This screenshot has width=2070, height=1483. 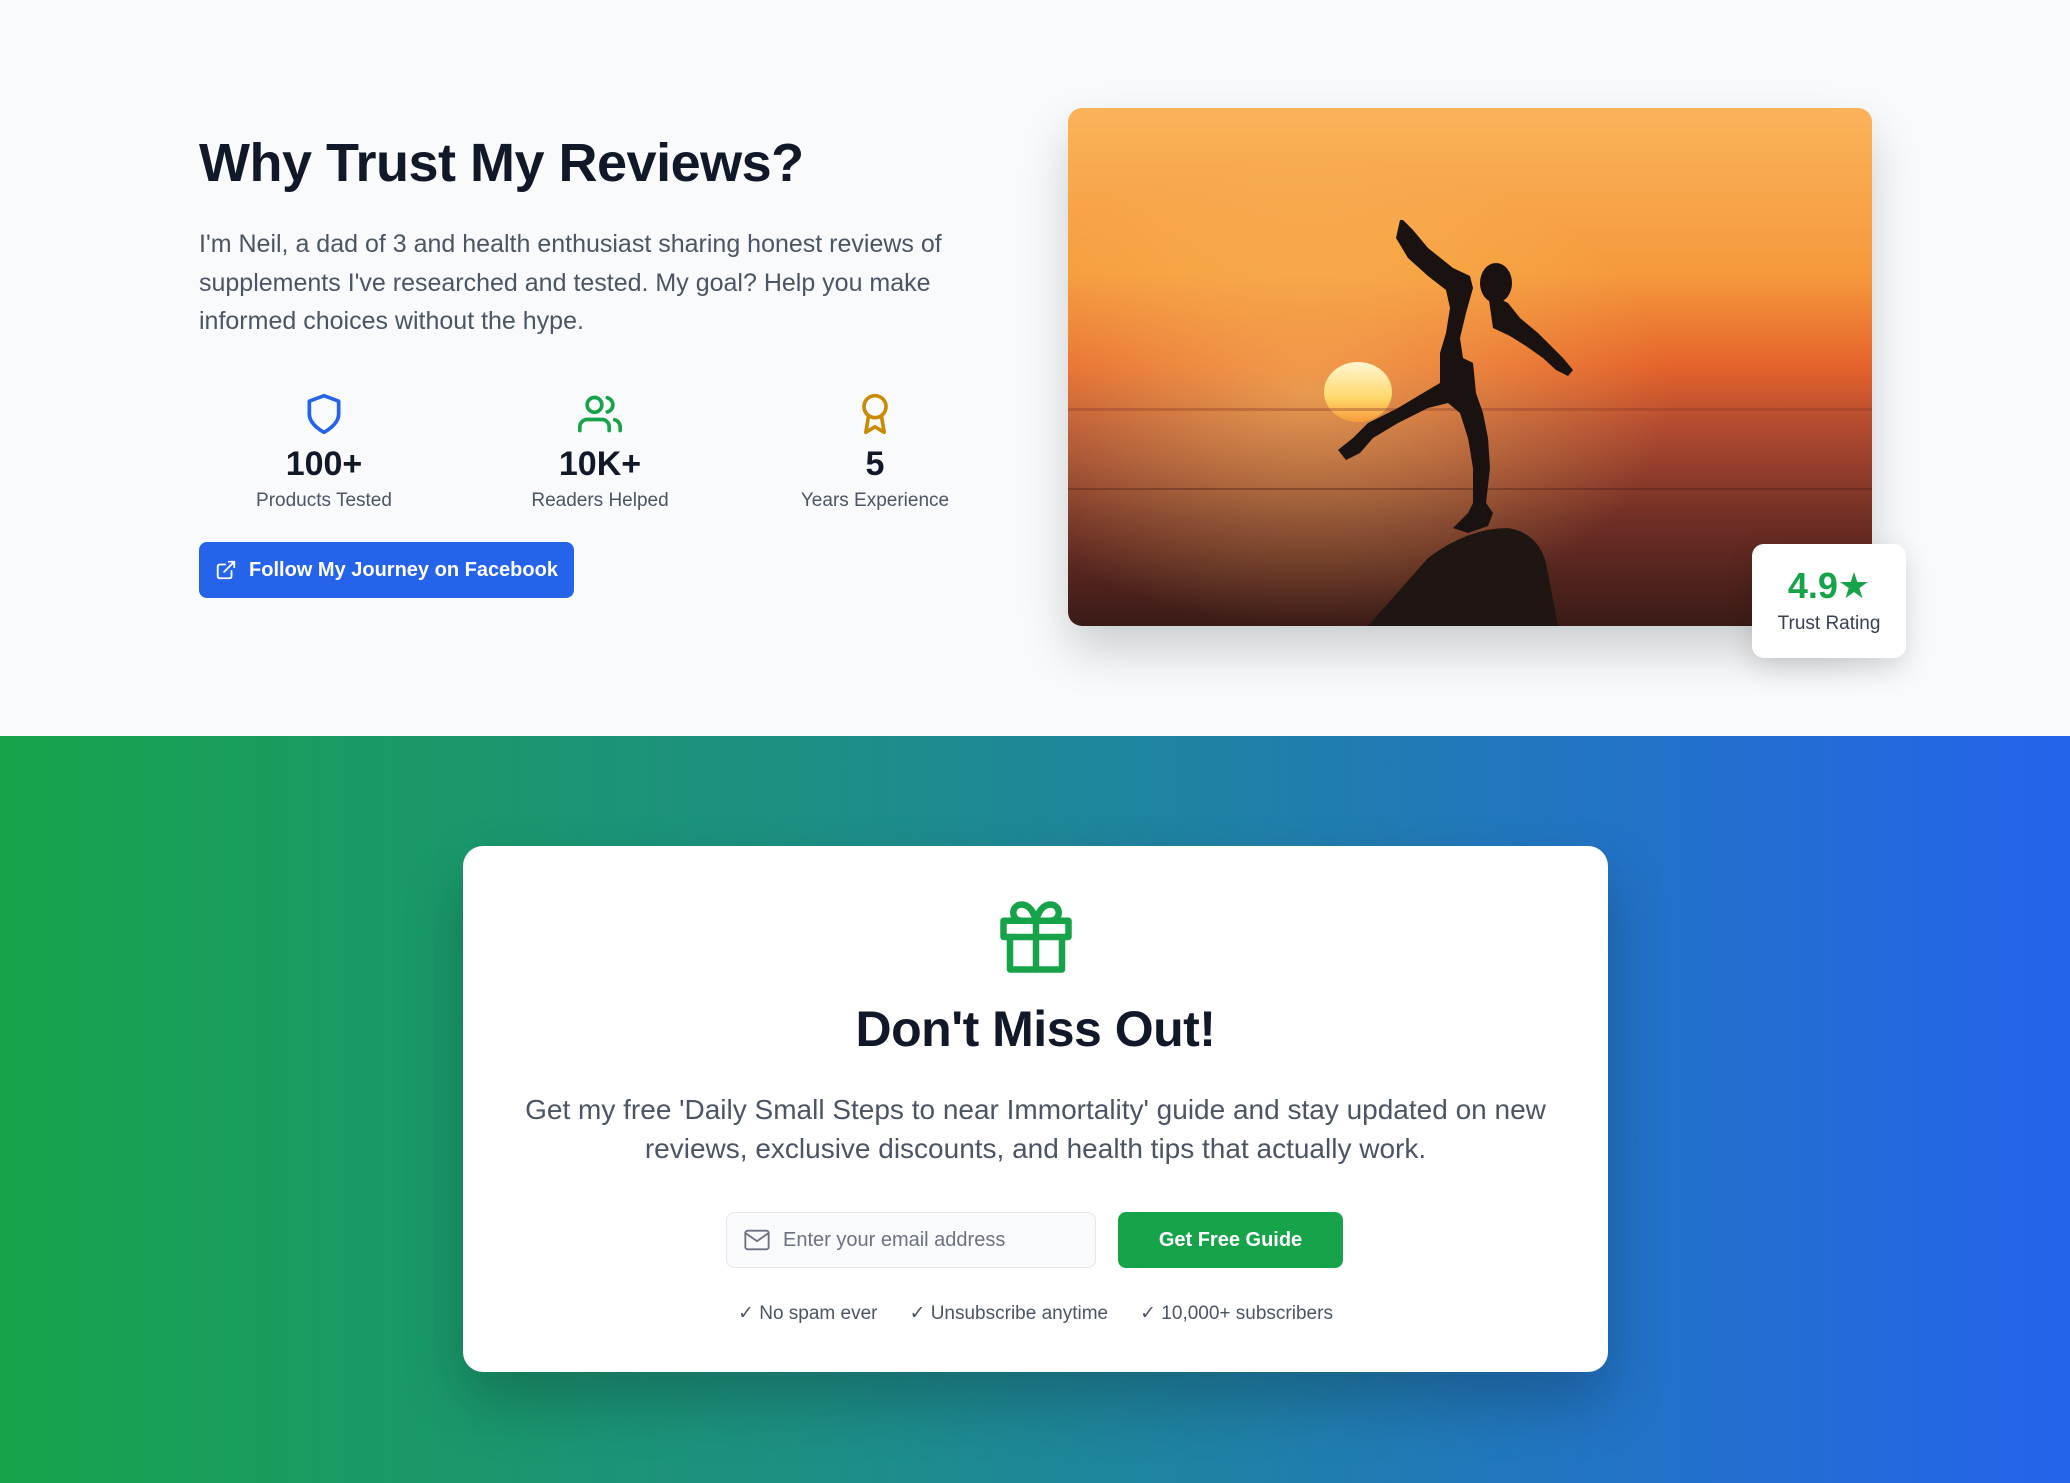 I want to click on stat-label: Readers Helped, so click(x=600, y=500).